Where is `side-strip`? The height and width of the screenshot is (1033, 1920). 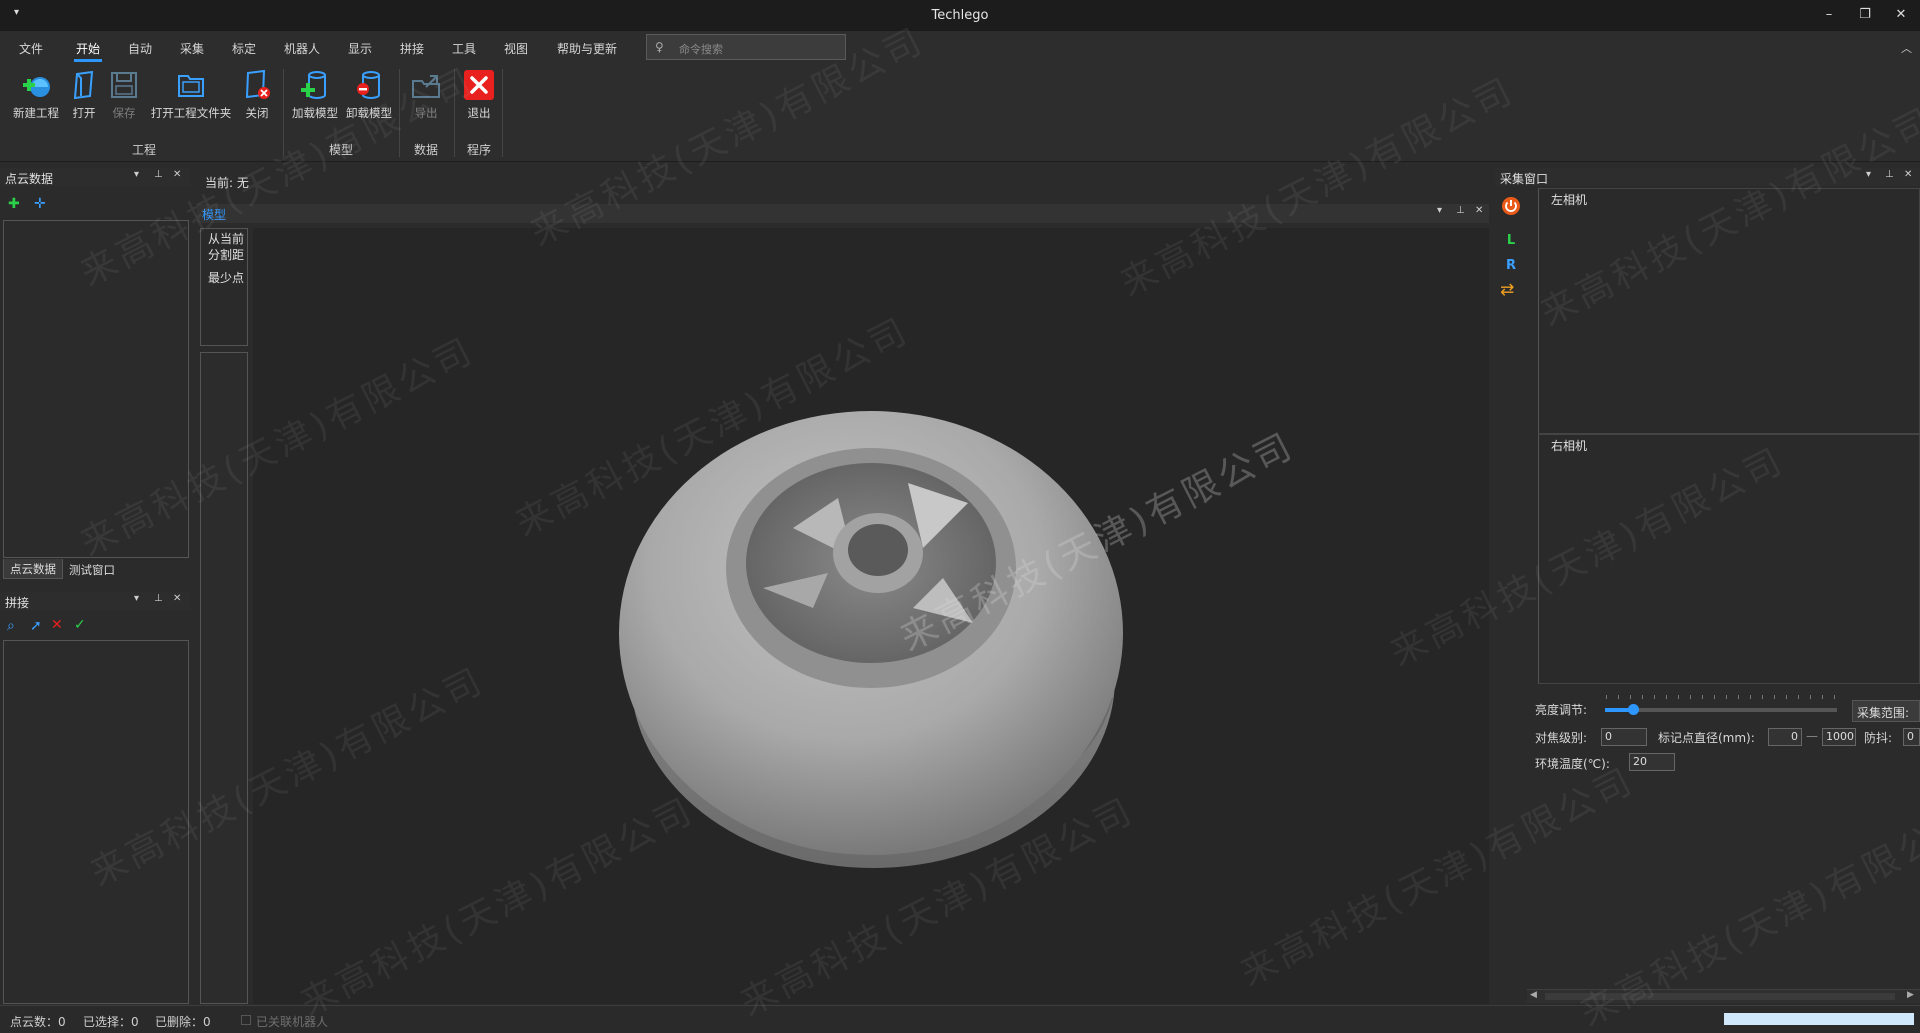 side-strip is located at coordinates (224, 678).